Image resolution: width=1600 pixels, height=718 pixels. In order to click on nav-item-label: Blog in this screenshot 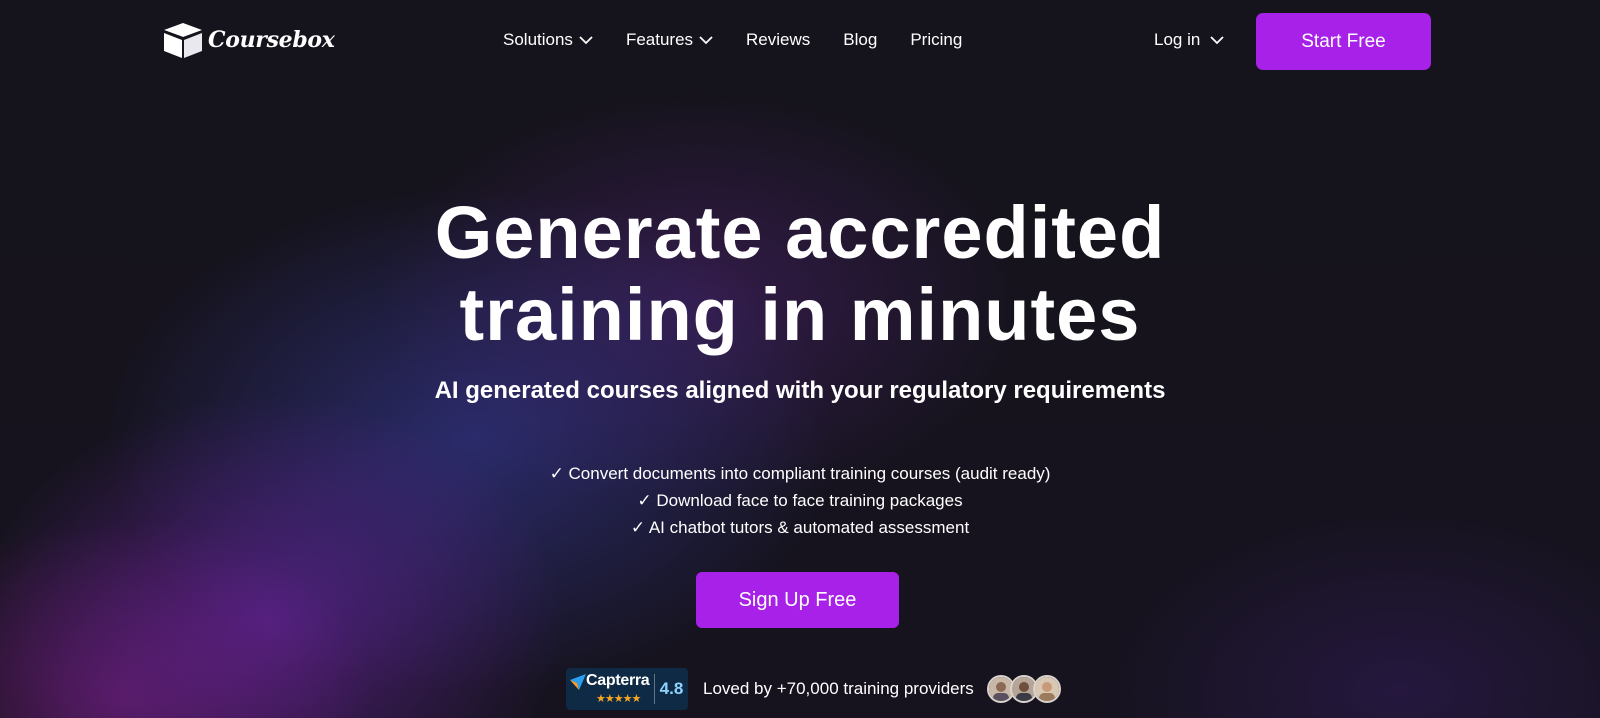, I will do `click(860, 39)`.